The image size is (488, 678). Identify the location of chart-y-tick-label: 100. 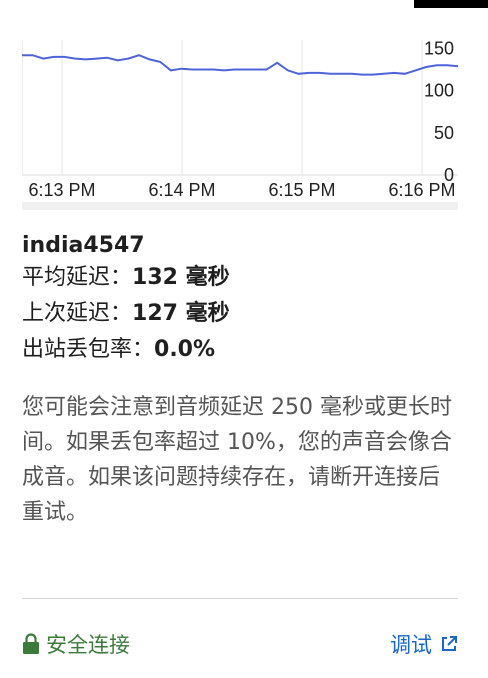
(439, 91).